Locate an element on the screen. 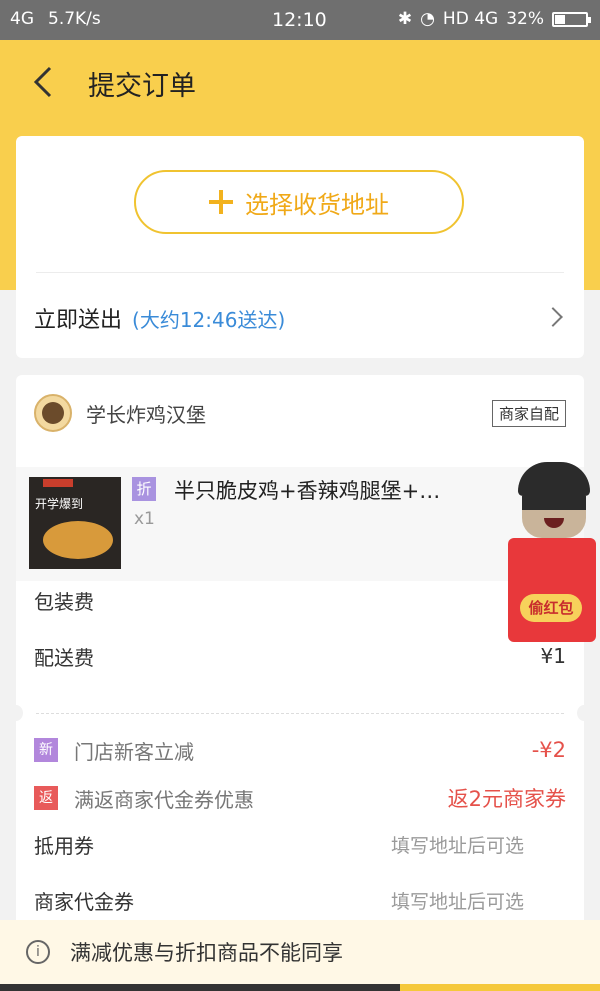 The image size is (600, 991). product-image: 开学爆到 is located at coordinates (75, 523).